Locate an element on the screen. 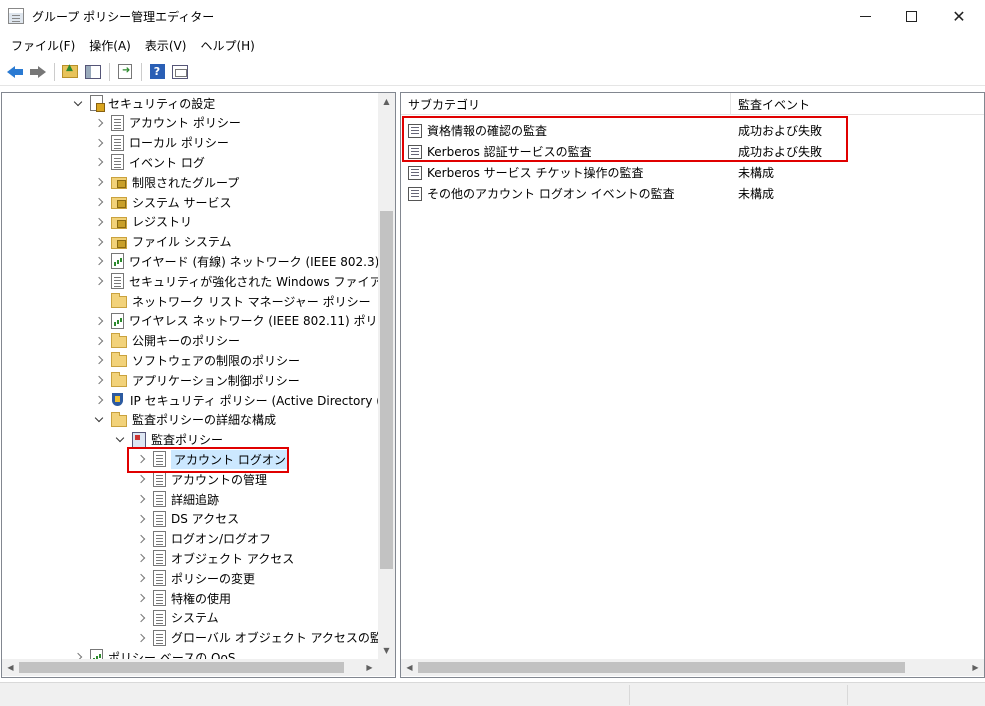 This screenshot has width=985, height=706. forward-button is located at coordinates (38, 72).